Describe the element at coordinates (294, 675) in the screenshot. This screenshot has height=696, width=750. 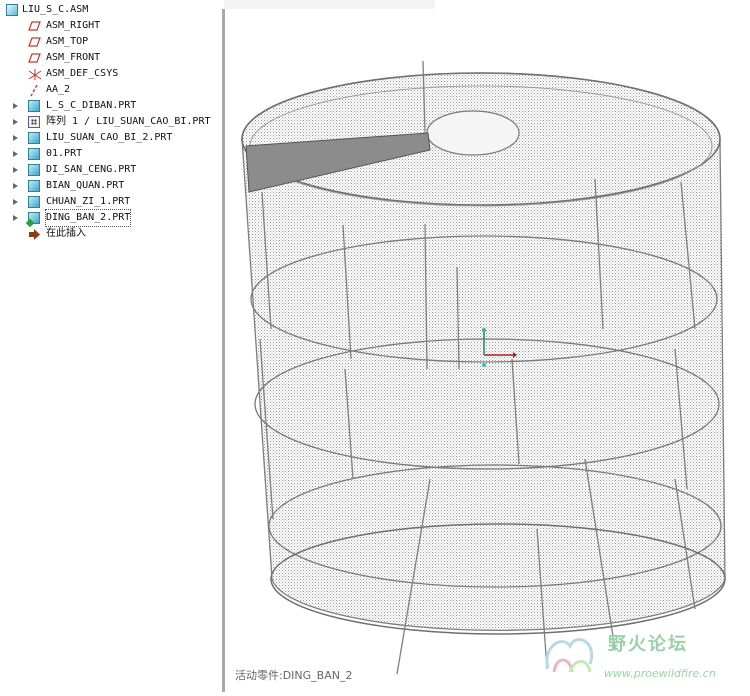
I see `active-part-status: 活动零件:DING_BAN_2` at that location.